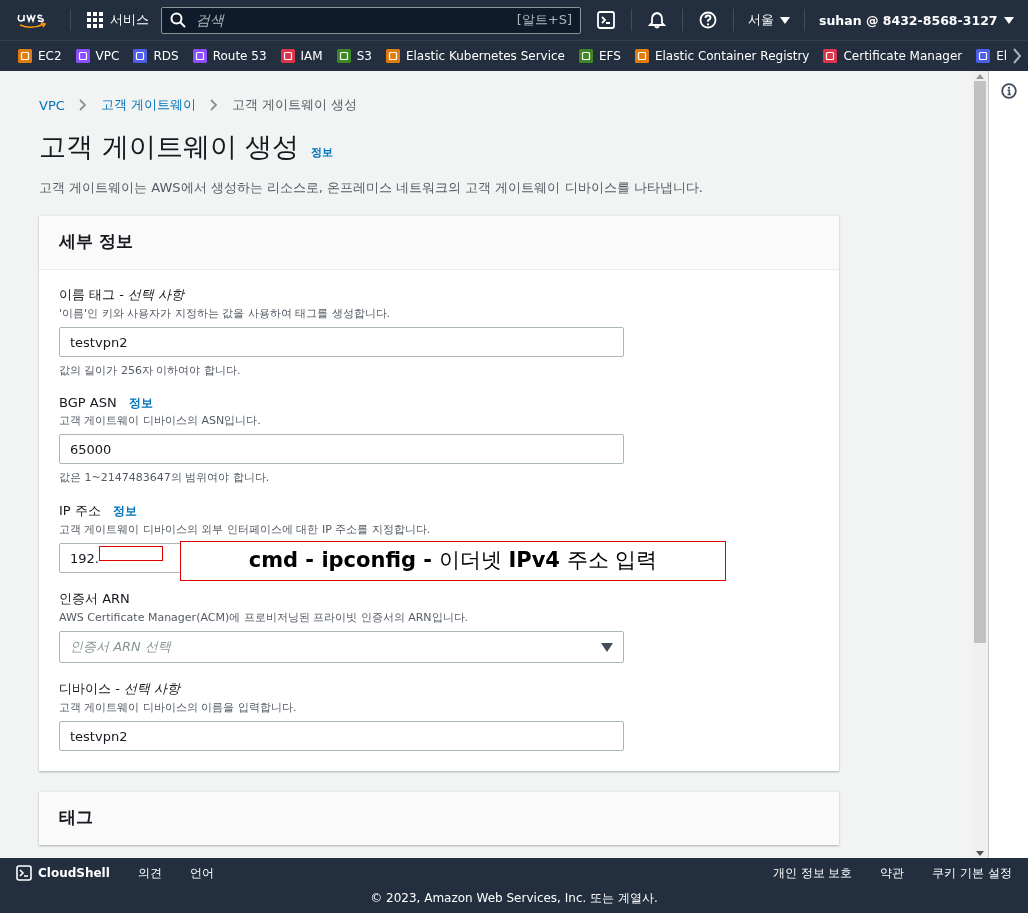  What do you see at coordinates (120, 689) in the screenshot?
I see `field-label: 디바이스 - 선택 사항` at bounding box center [120, 689].